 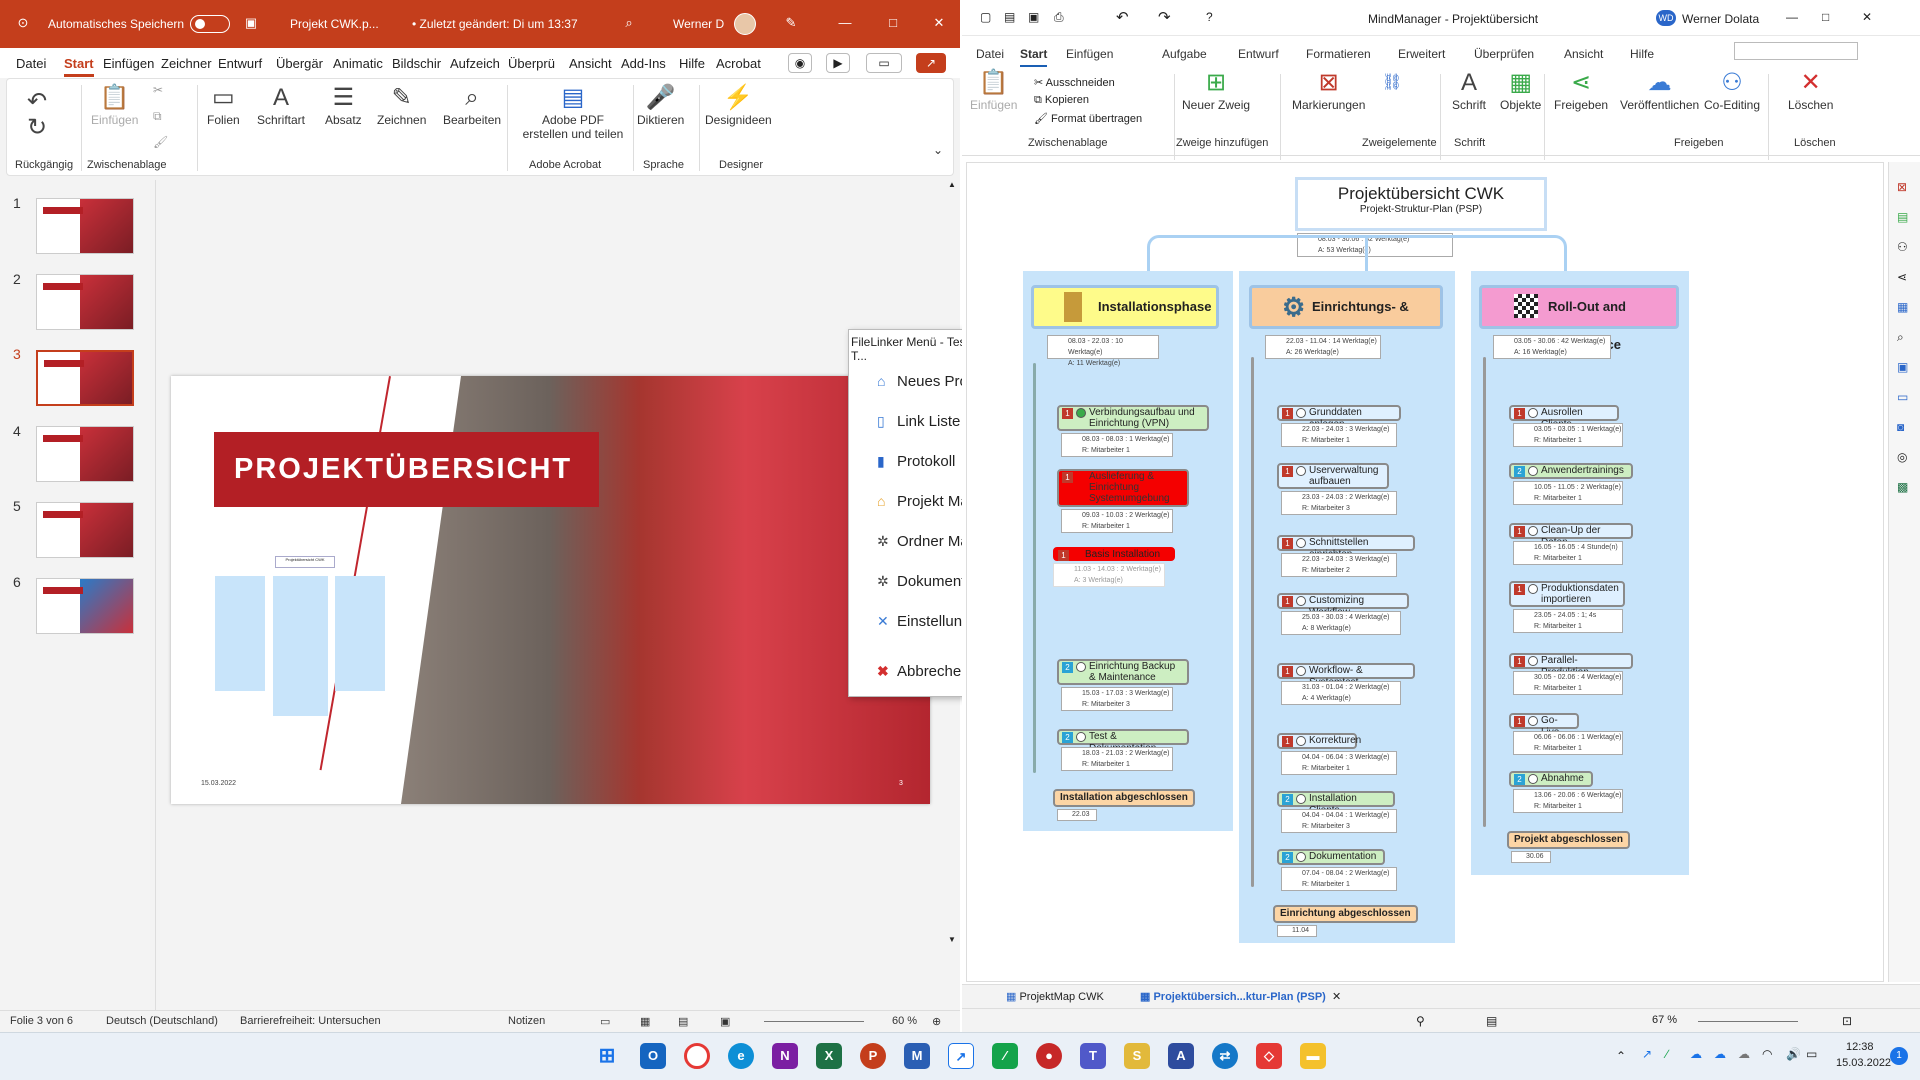 What do you see at coordinates (1544, 725) in the screenshot?
I see `task-node: 1Go-Live` at bounding box center [1544, 725].